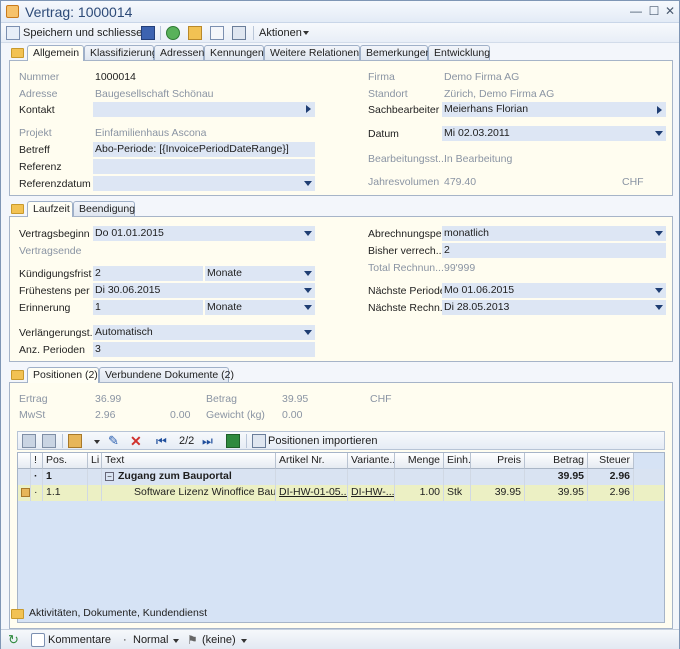 This screenshot has width=680, height=649. What do you see at coordinates (204, 183) in the screenshot?
I see `referenzdatum-field` at bounding box center [204, 183].